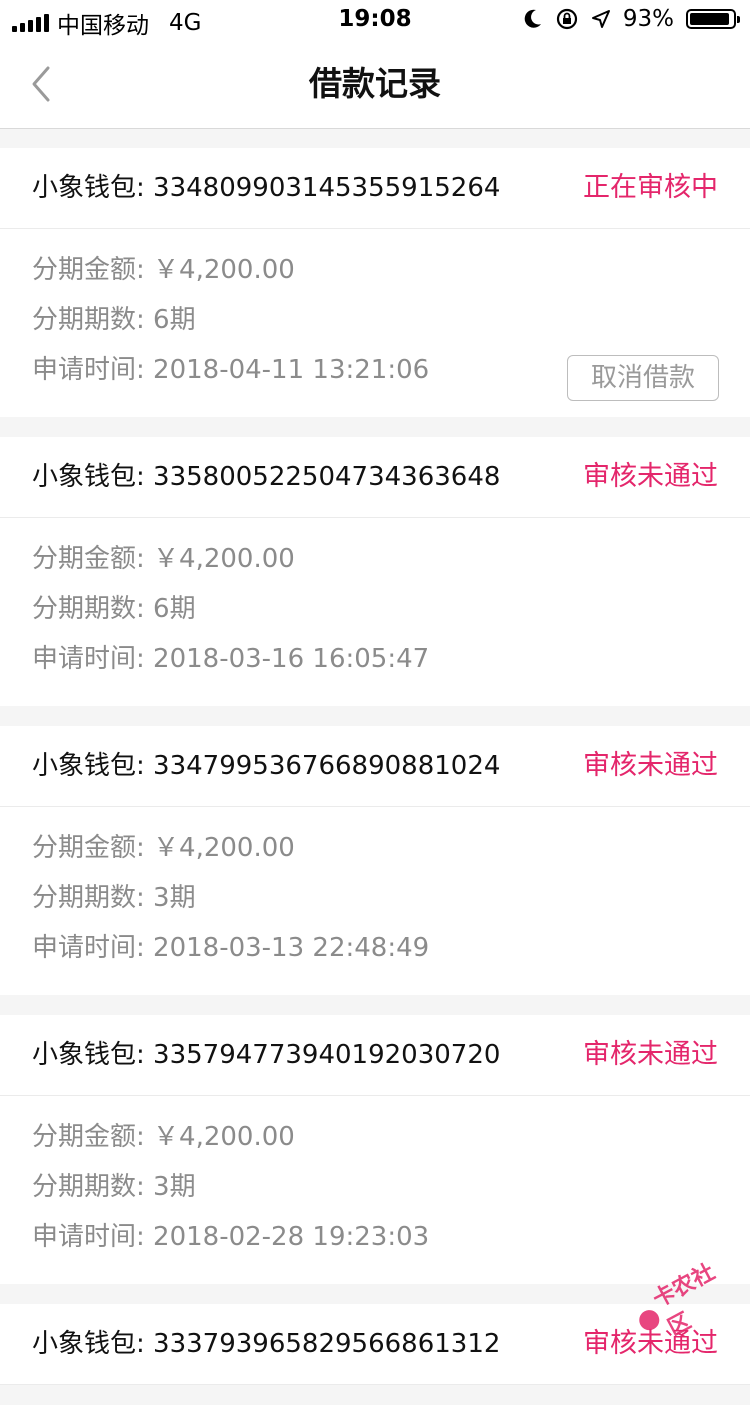  I want to click on status-bar: 中国移动 4G 19:08 93%, so click(375, 20).